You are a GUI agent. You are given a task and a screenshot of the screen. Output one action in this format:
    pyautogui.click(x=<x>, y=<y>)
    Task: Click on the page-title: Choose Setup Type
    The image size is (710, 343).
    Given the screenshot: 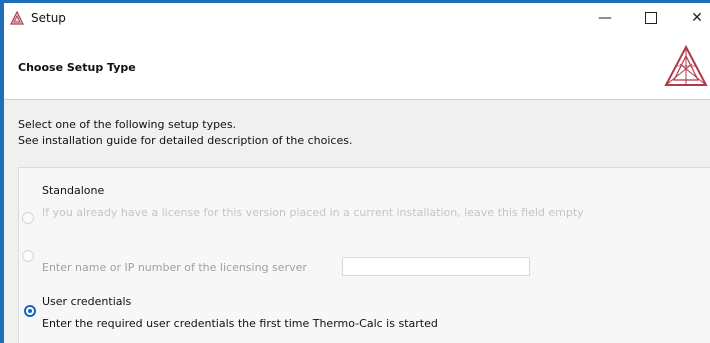 What is the action you would take?
    pyautogui.click(x=77, y=67)
    